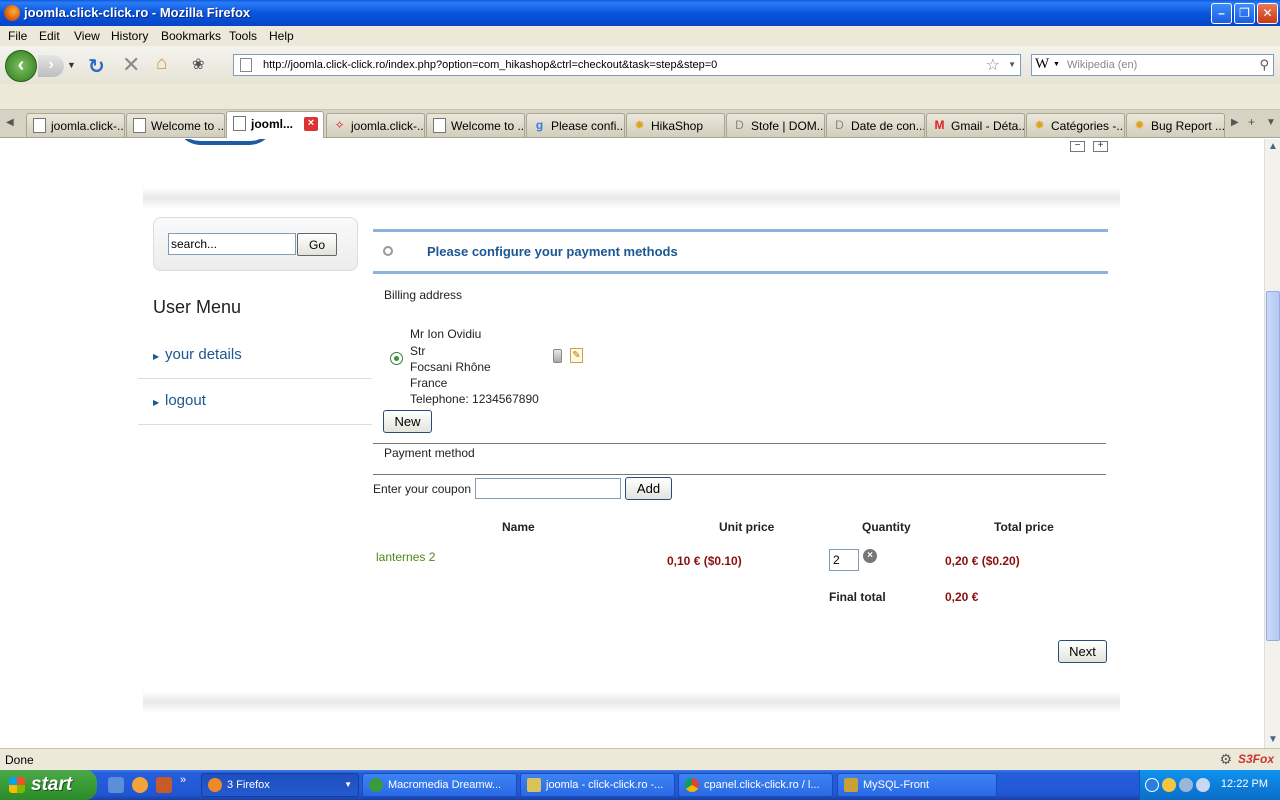  What do you see at coordinates (1225, 759) in the screenshot?
I see `addon-gear-icon: ⚙` at bounding box center [1225, 759].